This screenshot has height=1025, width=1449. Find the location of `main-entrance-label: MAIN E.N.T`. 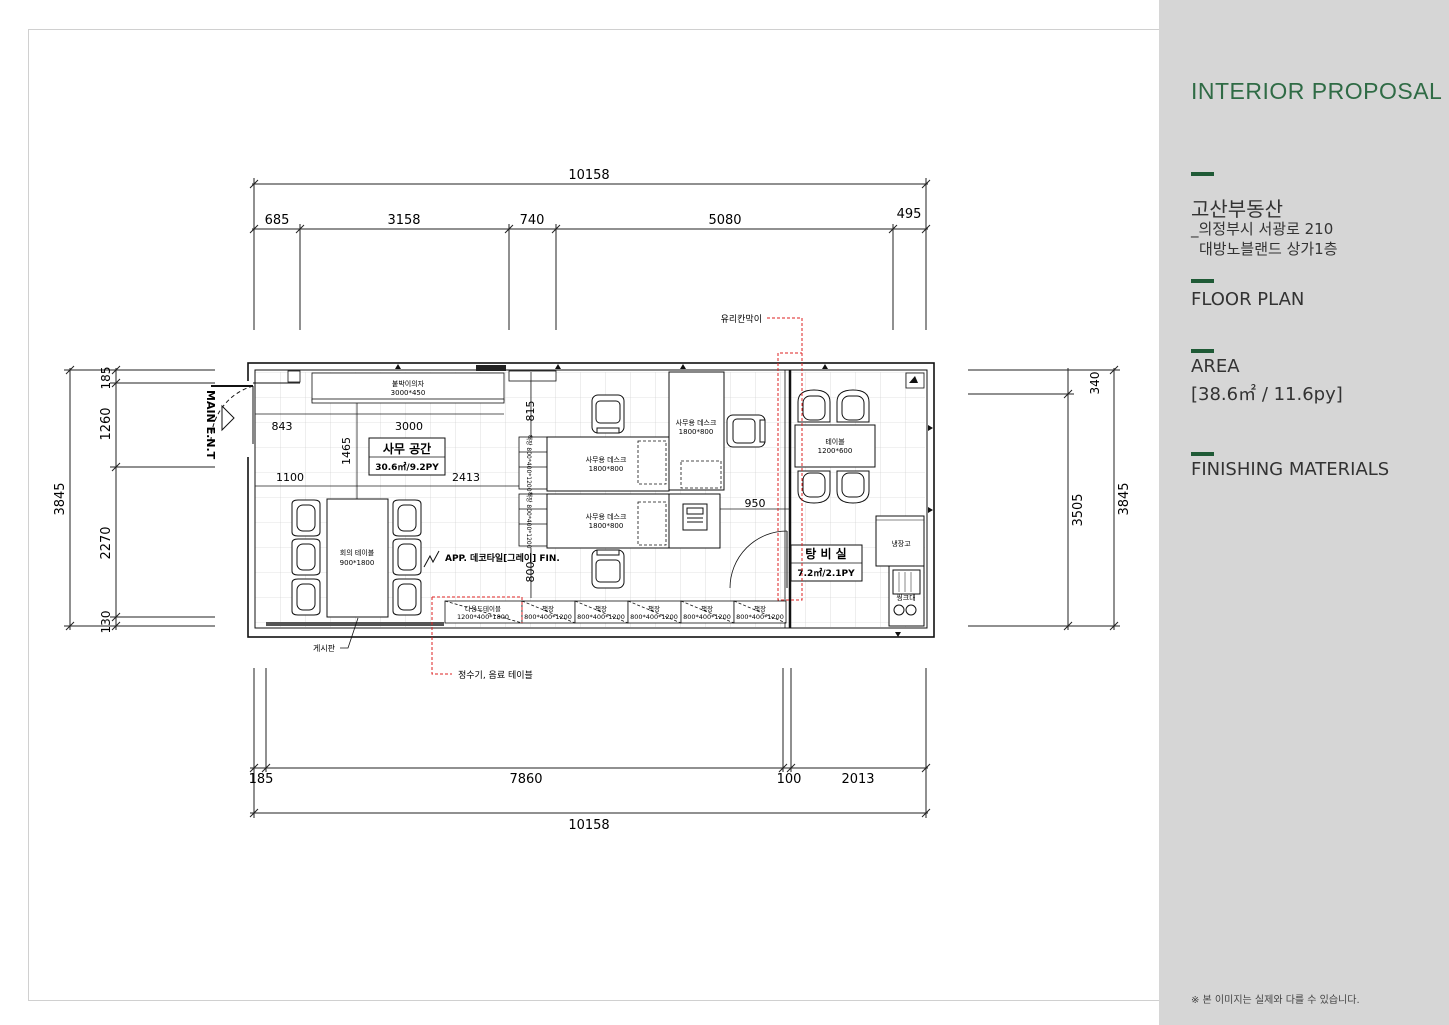

main-entrance-label: MAIN E.N.T is located at coordinates (210, 425).